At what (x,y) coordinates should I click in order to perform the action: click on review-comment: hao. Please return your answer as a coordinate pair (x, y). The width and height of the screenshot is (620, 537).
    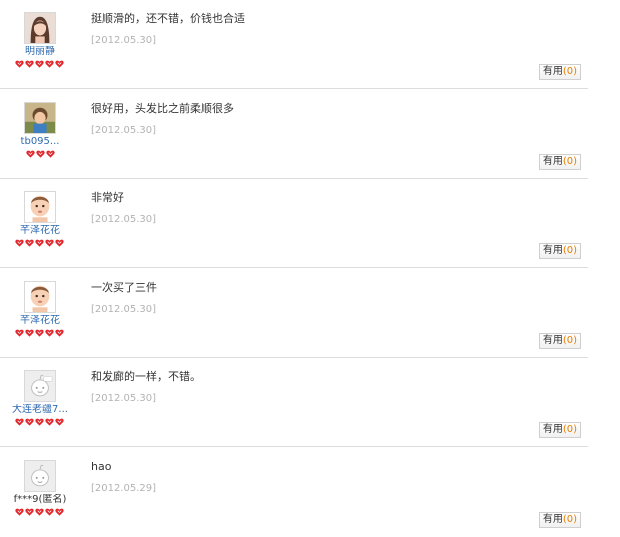
    Looking at the image, I should click on (101, 466).